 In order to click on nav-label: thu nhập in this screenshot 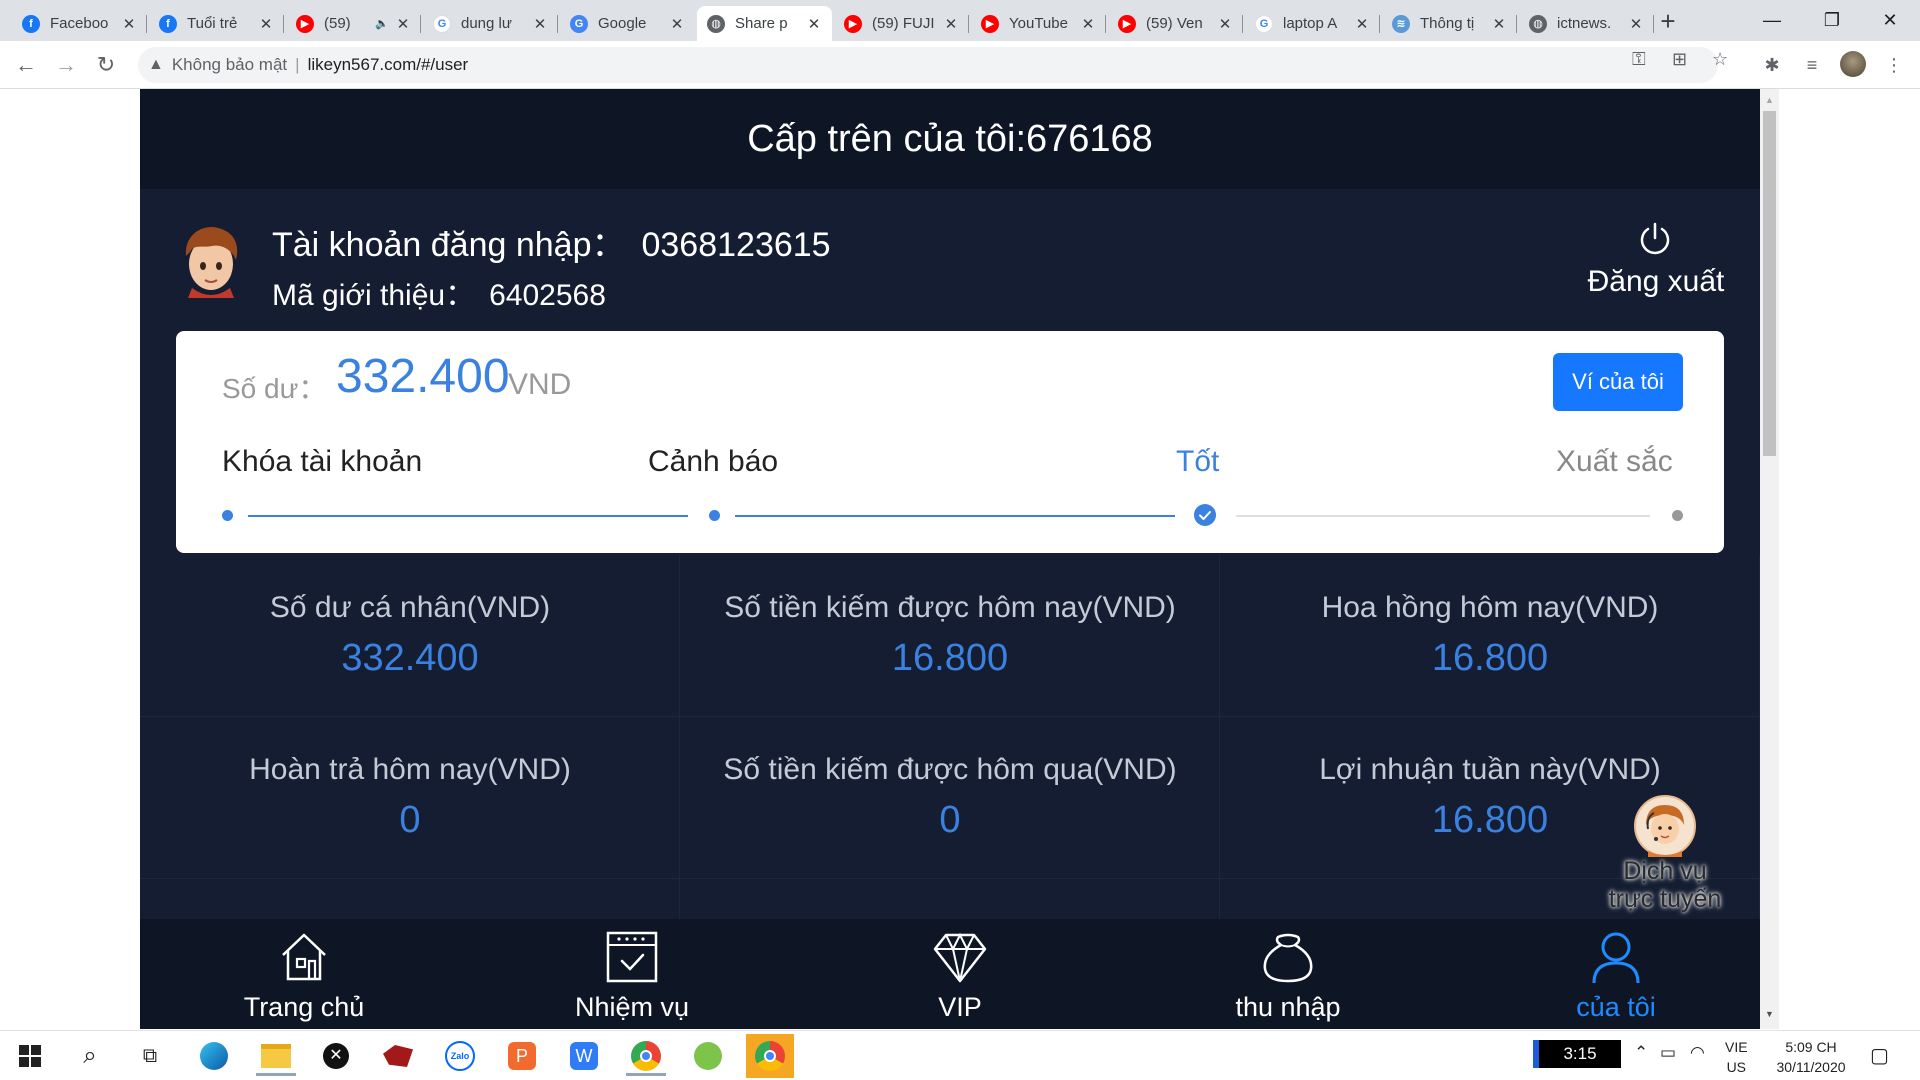, I will do `click(1288, 1007)`.